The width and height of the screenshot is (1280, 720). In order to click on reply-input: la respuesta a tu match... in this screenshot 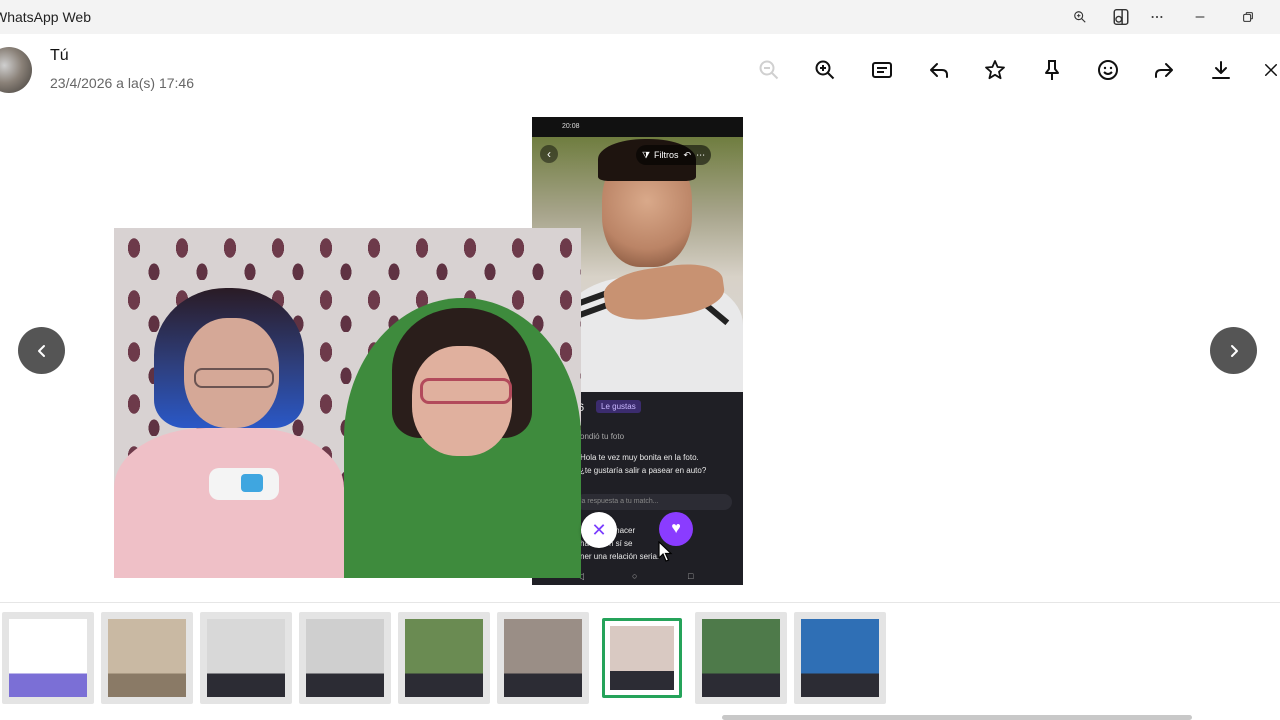, I will do `click(654, 502)`.